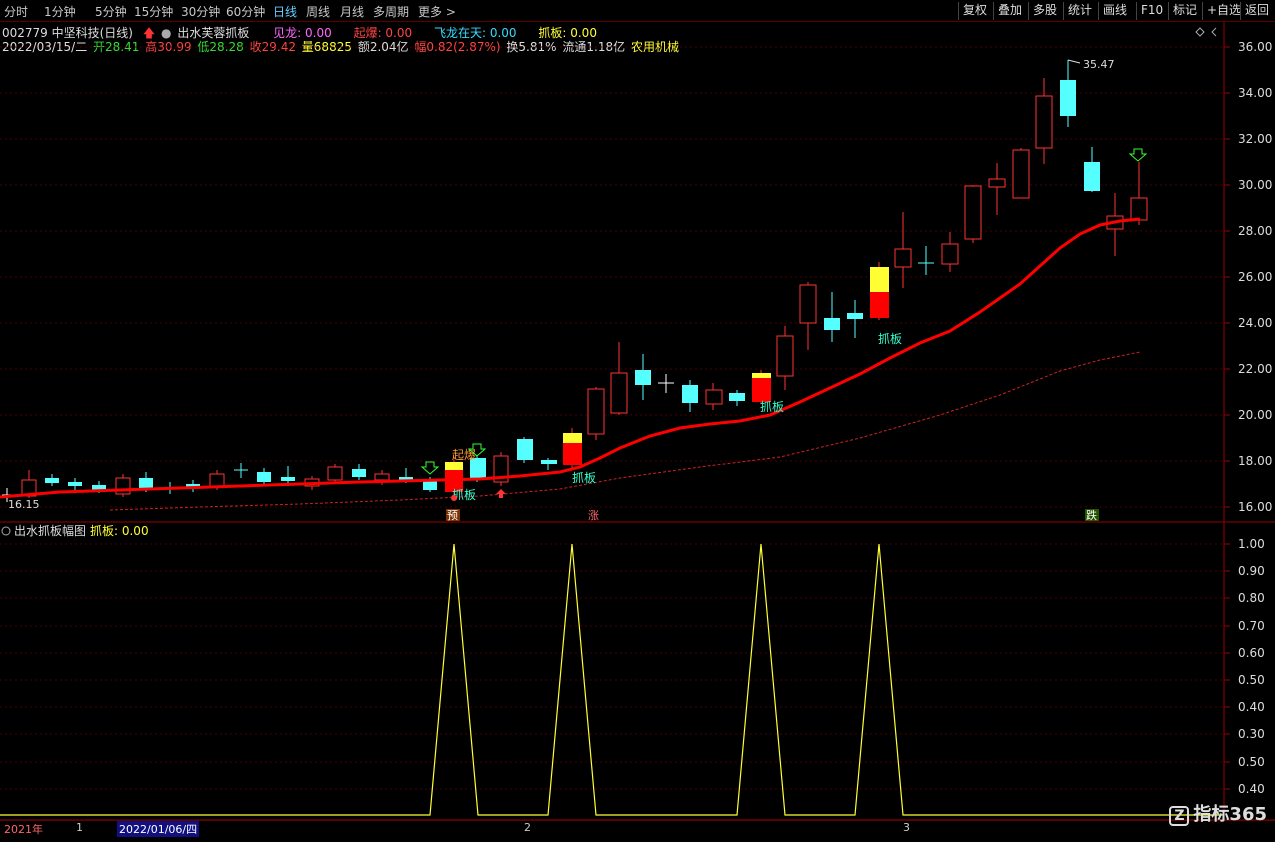  What do you see at coordinates (584, 478) in the screenshot?
I see `annotation-zhuaban-2: 抓板` at bounding box center [584, 478].